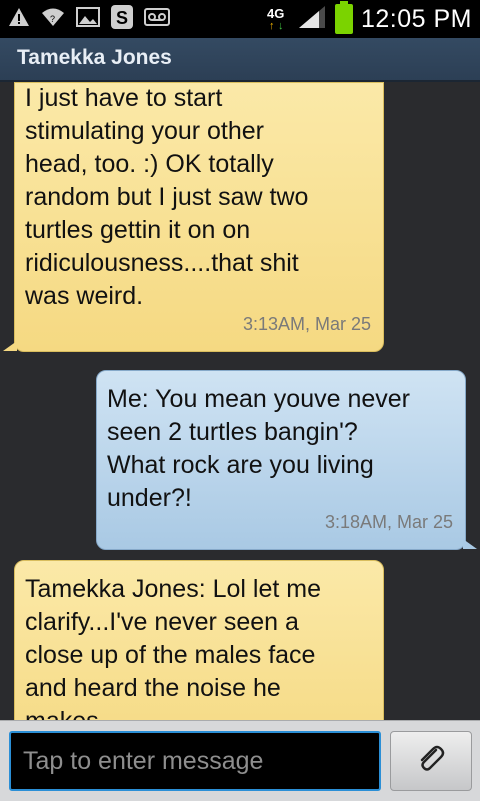  I want to click on status-bar: ? S 4G ↑ ↓ 12:05 PM, so click(240, 19).